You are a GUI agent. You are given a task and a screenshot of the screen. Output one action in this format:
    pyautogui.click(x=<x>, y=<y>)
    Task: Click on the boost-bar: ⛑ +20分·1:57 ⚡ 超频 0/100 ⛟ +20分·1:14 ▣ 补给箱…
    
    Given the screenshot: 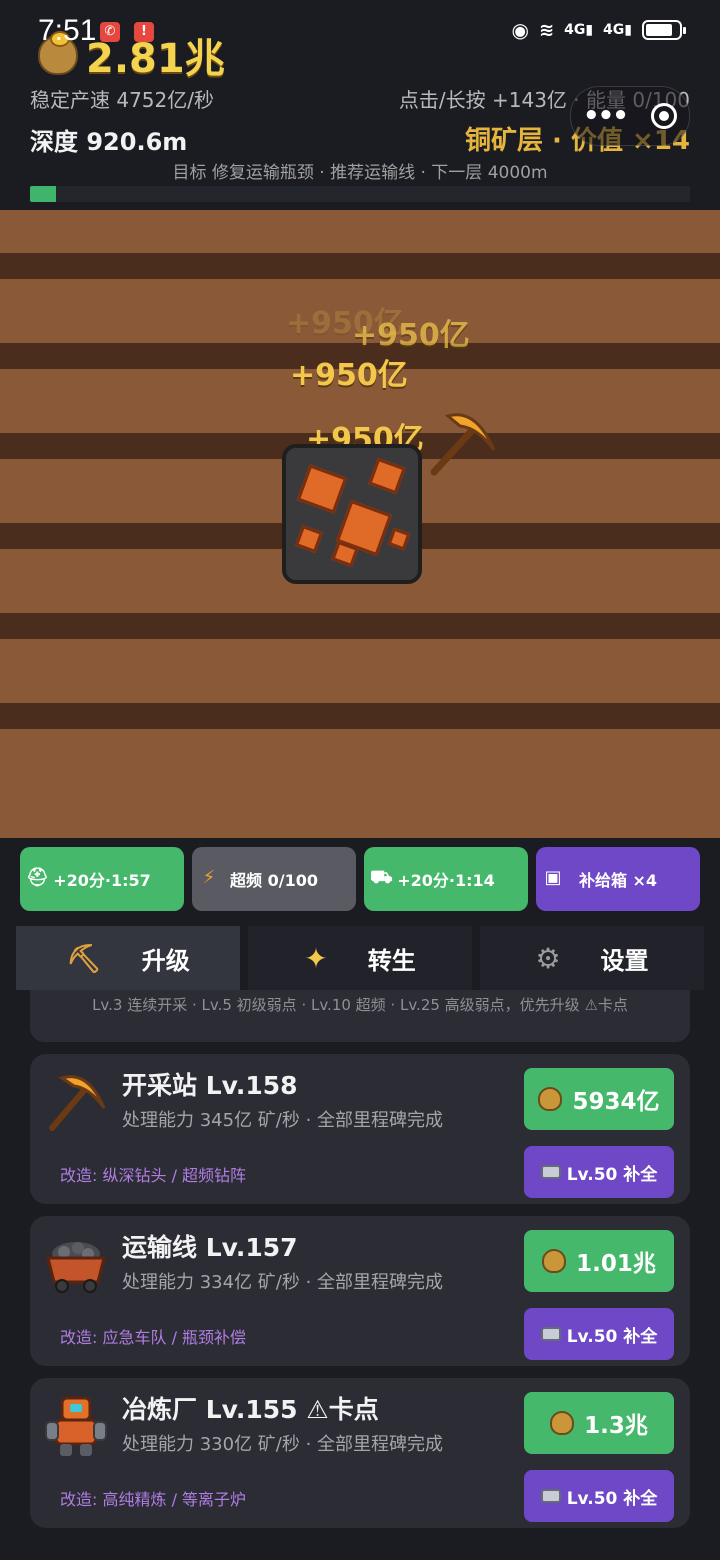 What is the action you would take?
    pyautogui.click(x=360, y=880)
    